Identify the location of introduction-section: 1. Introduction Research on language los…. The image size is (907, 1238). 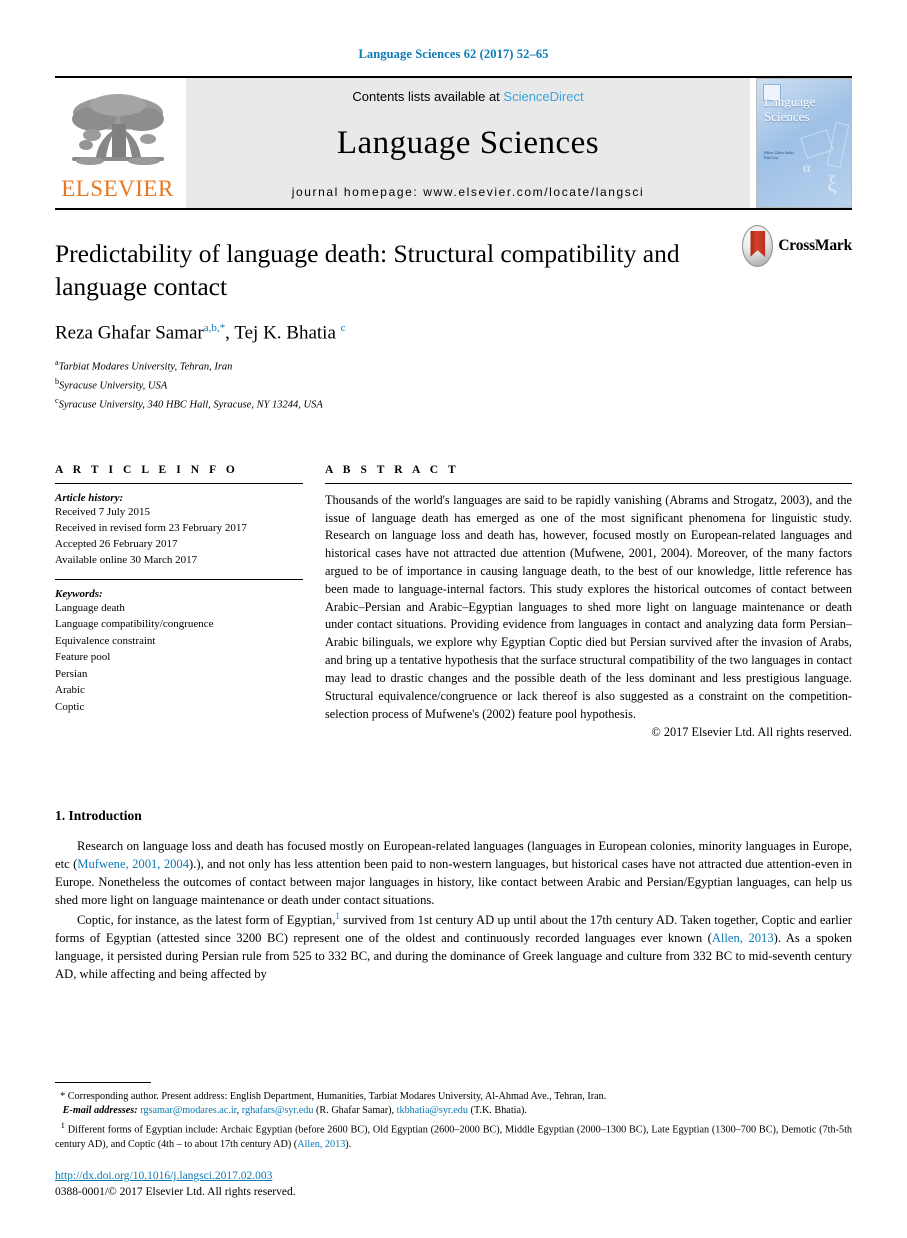
(453, 895).